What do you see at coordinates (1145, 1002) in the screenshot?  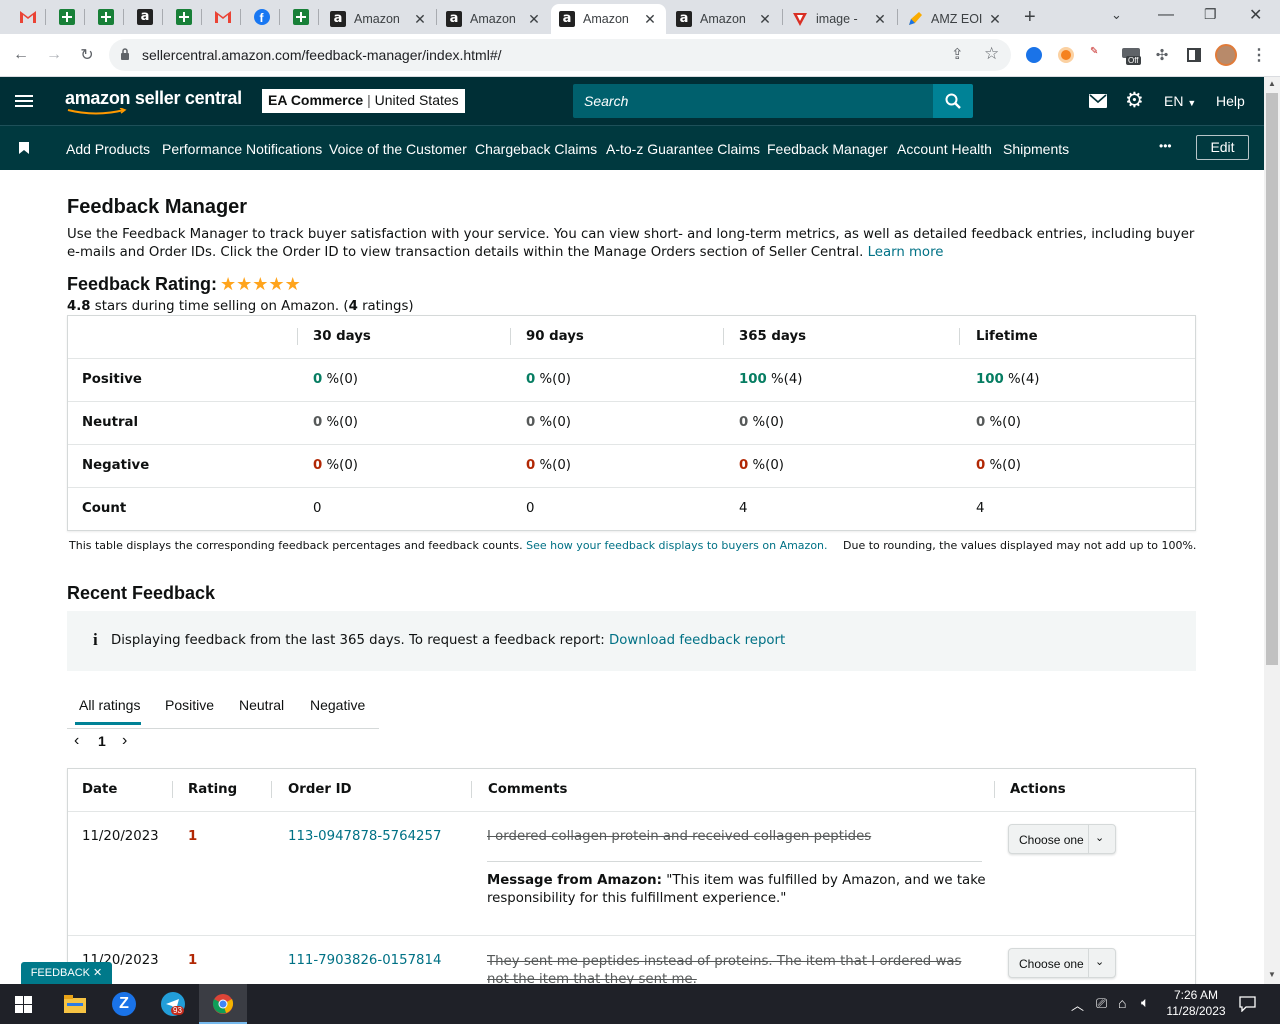 I see `volume-icon: 🔈︎` at bounding box center [1145, 1002].